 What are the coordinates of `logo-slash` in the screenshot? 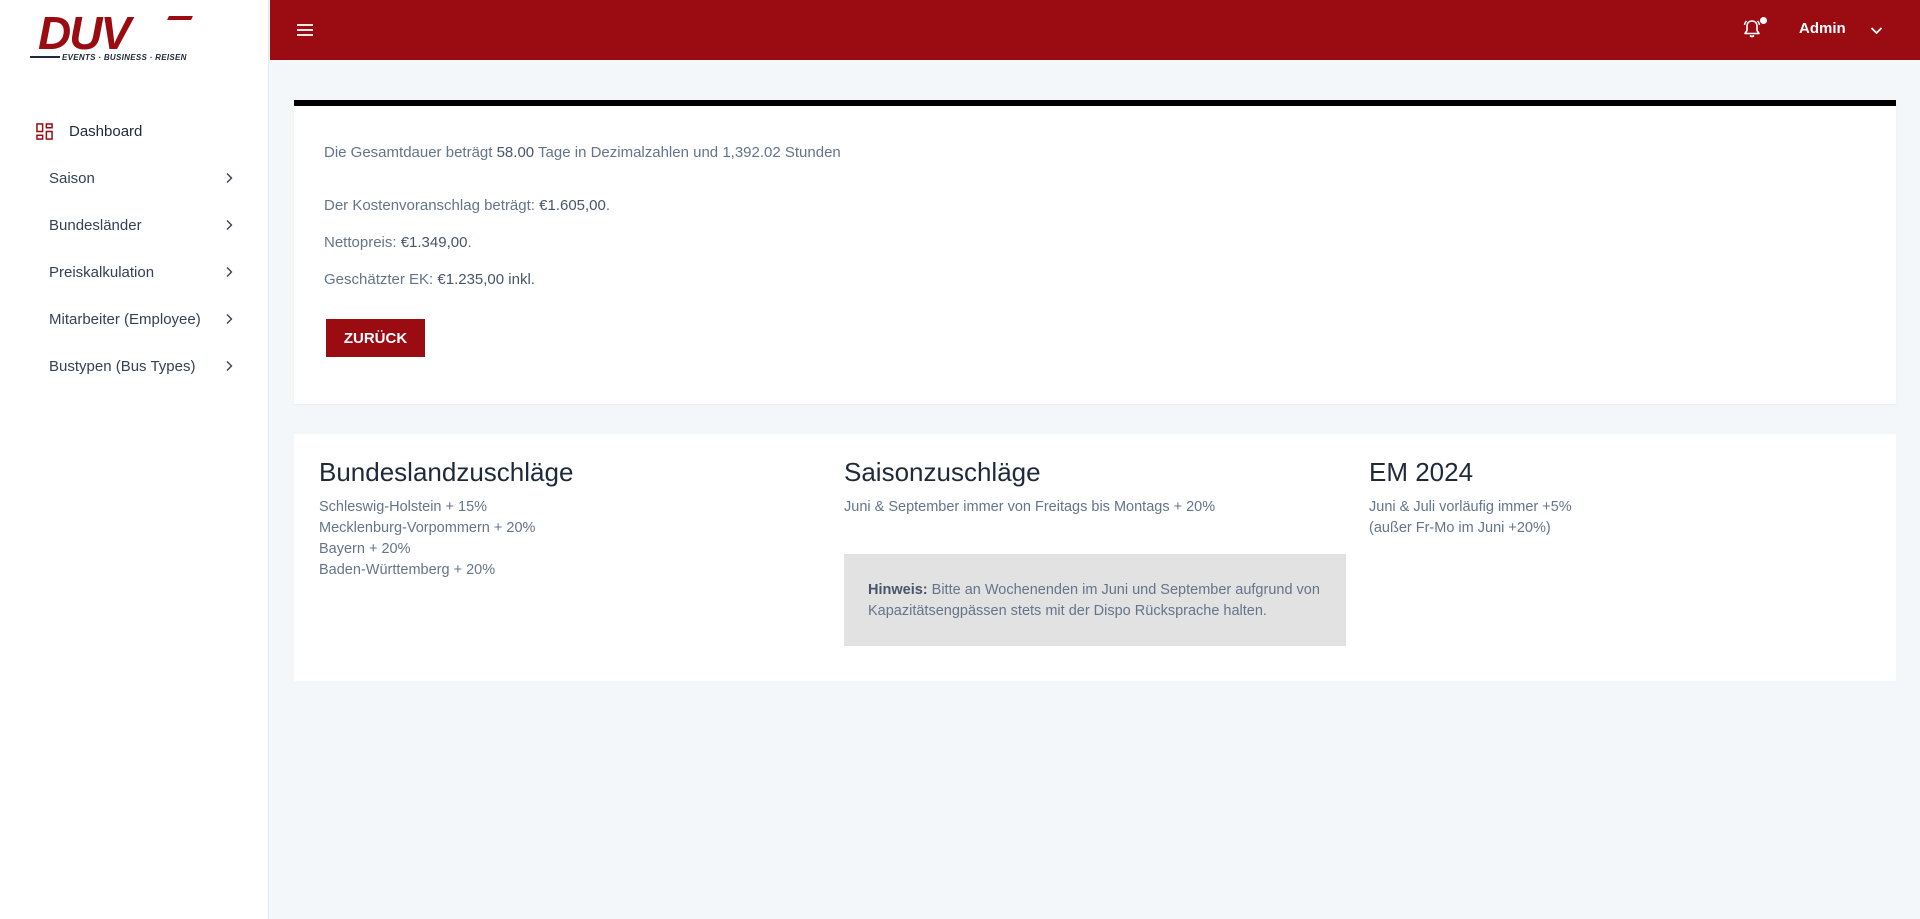 It's located at (180, 18).